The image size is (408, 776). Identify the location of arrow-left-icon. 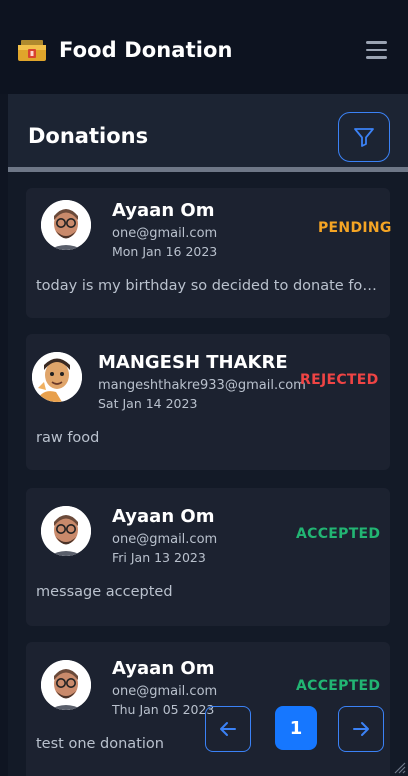
(228, 729).